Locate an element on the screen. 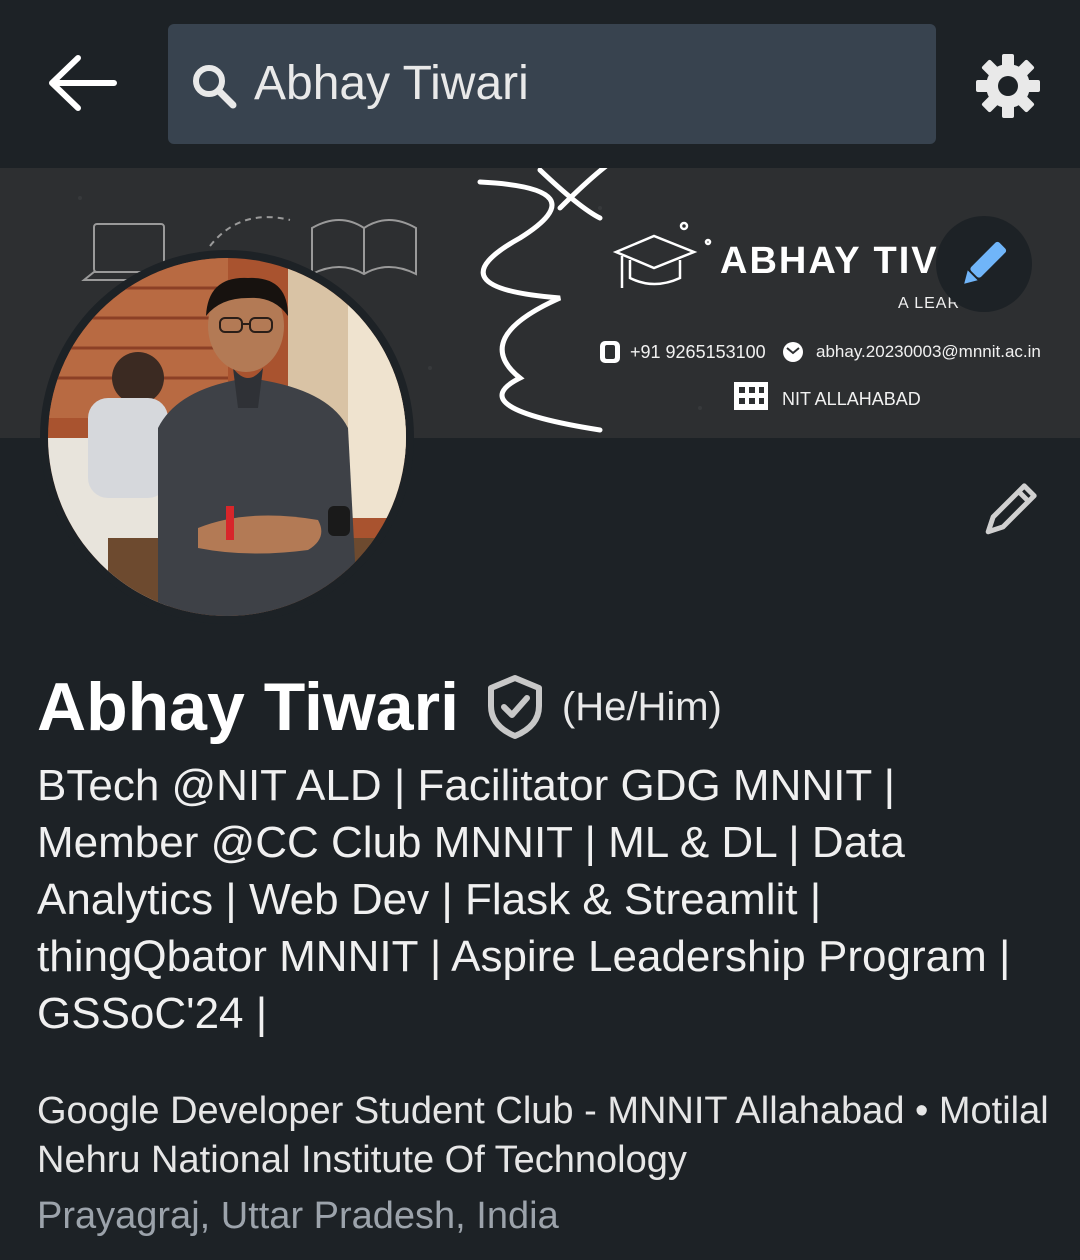  edit-banner-button is located at coordinates (984, 264).